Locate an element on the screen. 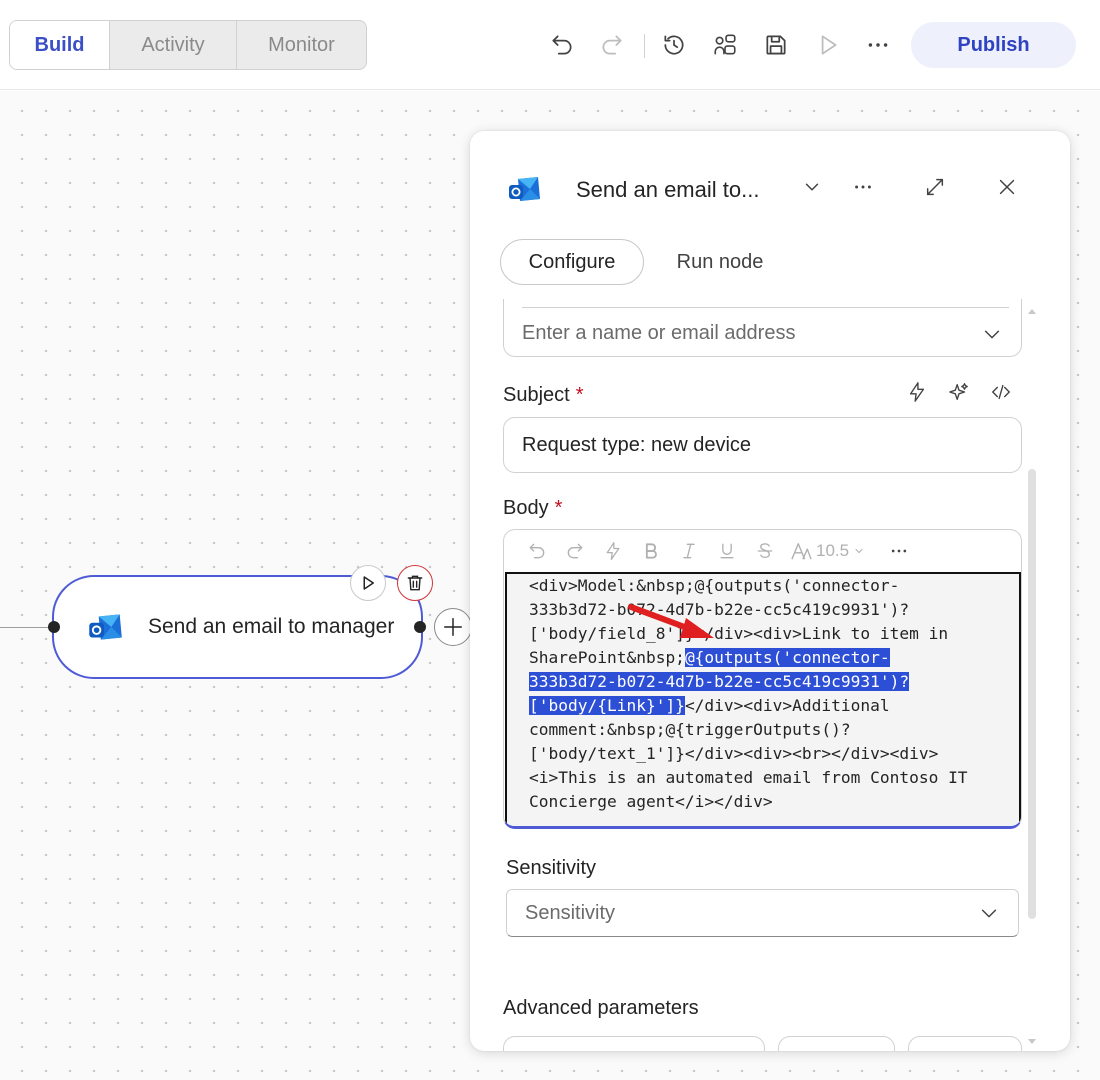 Image resolution: width=1100 pixels, height=1080 pixels. tab-build: Build is located at coordinates (60, 45).